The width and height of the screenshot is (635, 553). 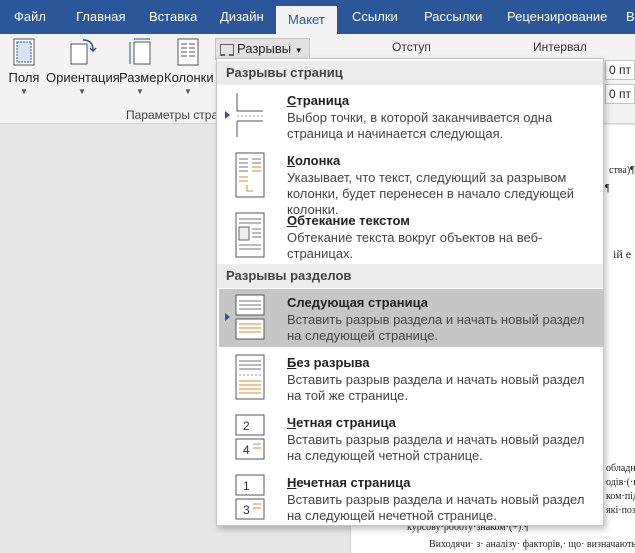 What do you see at coordinates (410, 73) in the screenshot?
I see `section-header-page-breaks: Разрывы страниц` at bounding box center [410, 73].